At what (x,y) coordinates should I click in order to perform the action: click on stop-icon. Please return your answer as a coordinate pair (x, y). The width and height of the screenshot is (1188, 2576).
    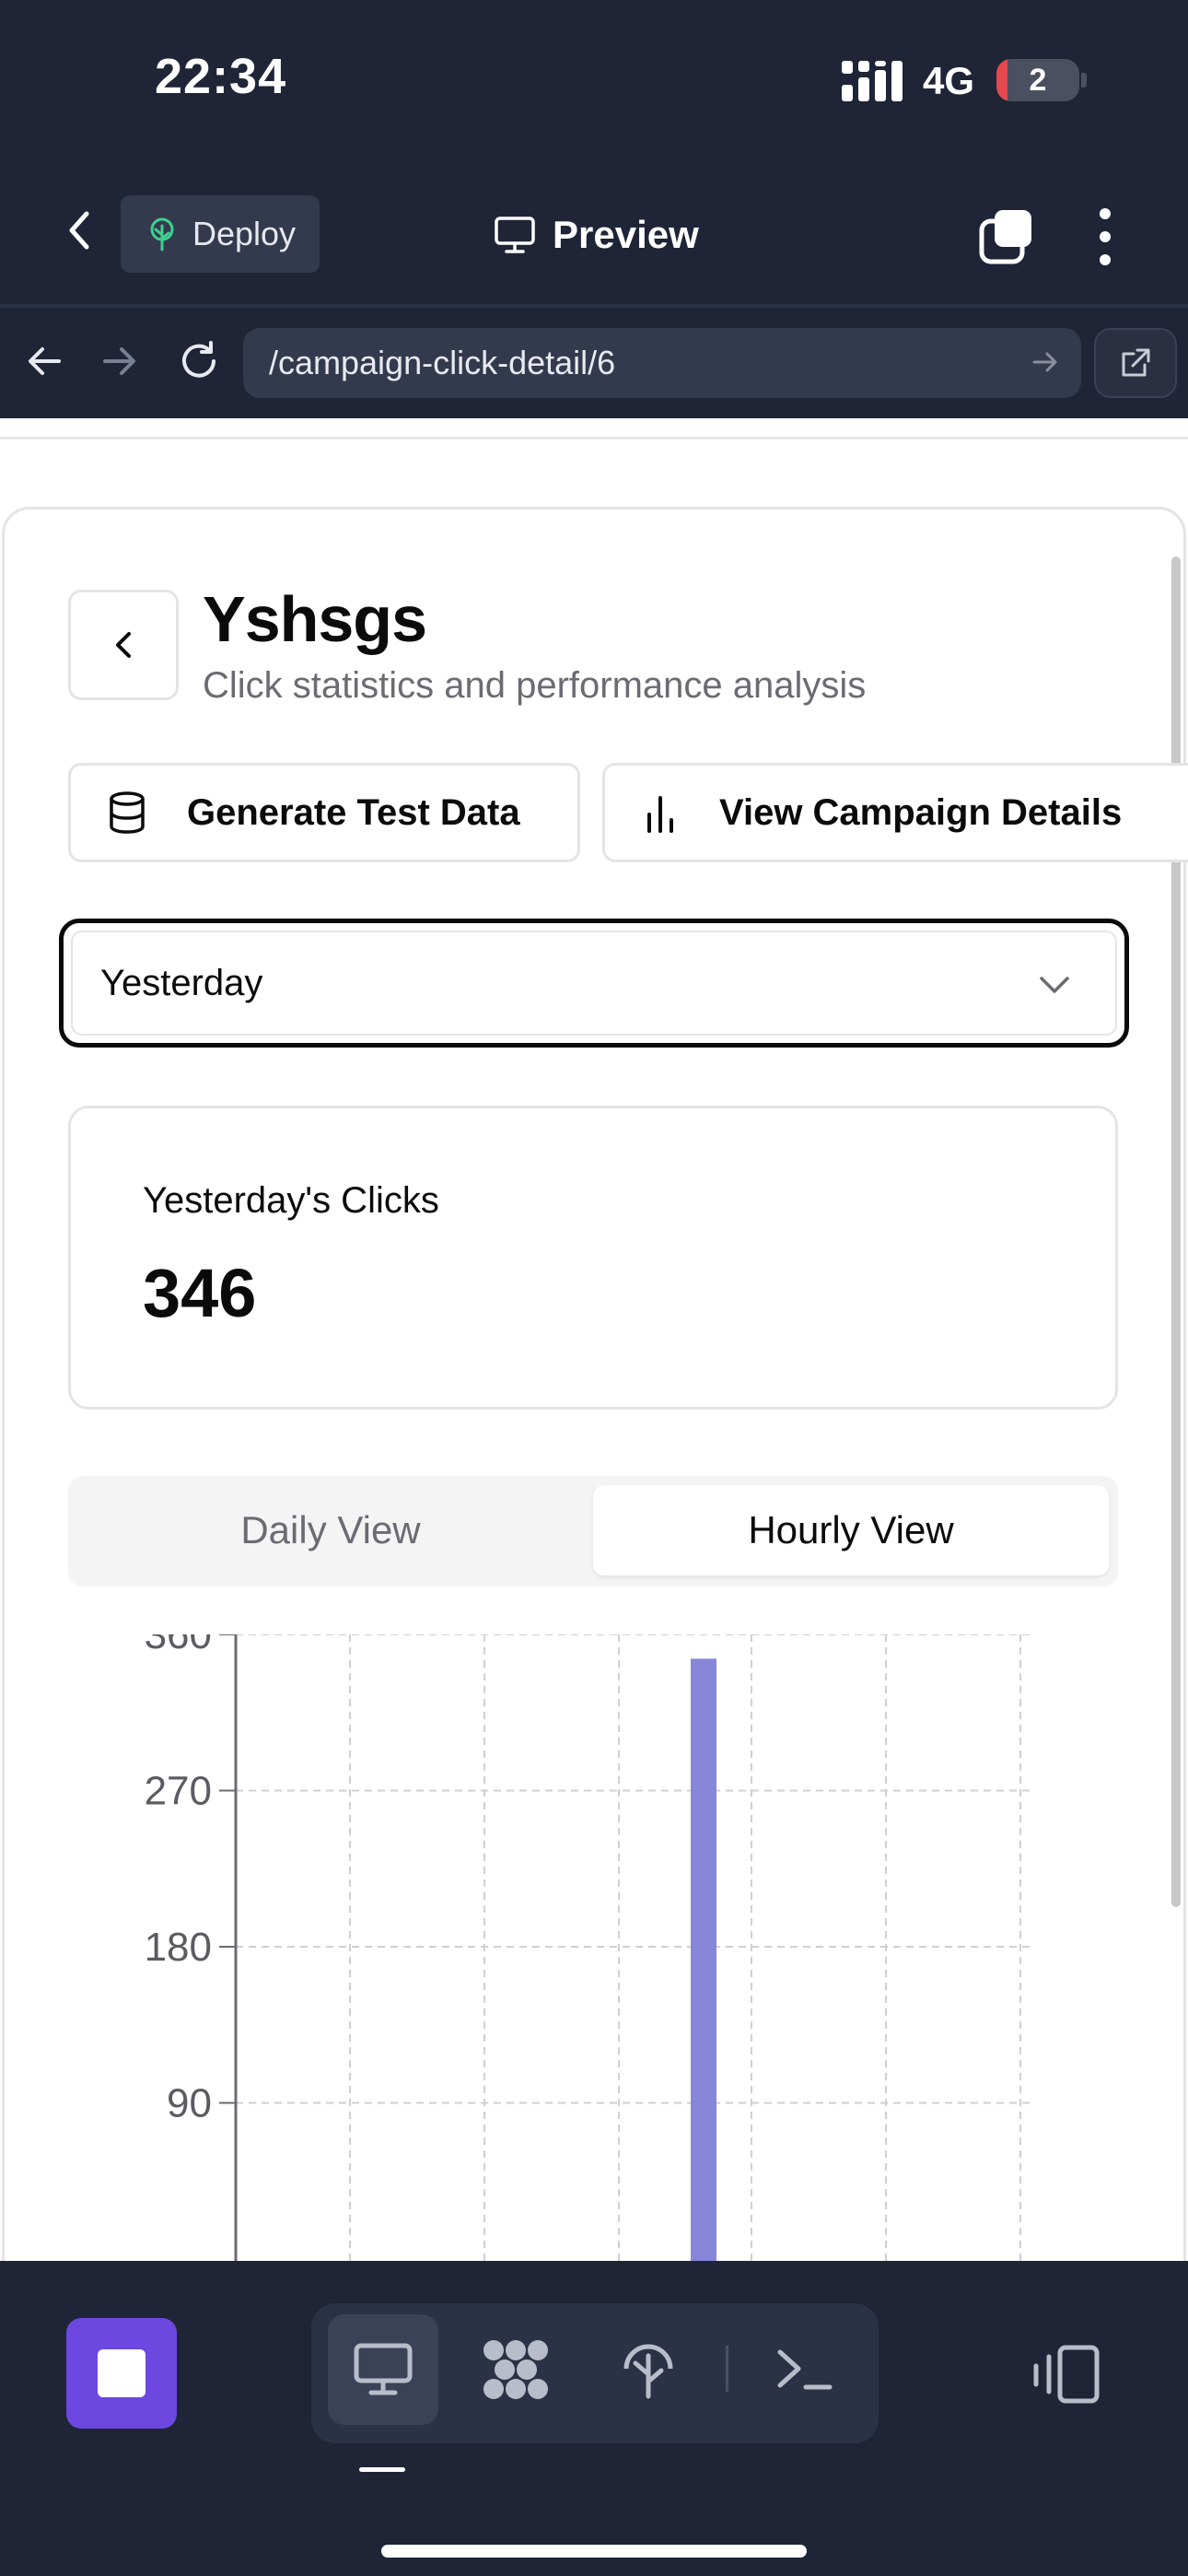
    Looking at the image, I should click on (122, 2373).